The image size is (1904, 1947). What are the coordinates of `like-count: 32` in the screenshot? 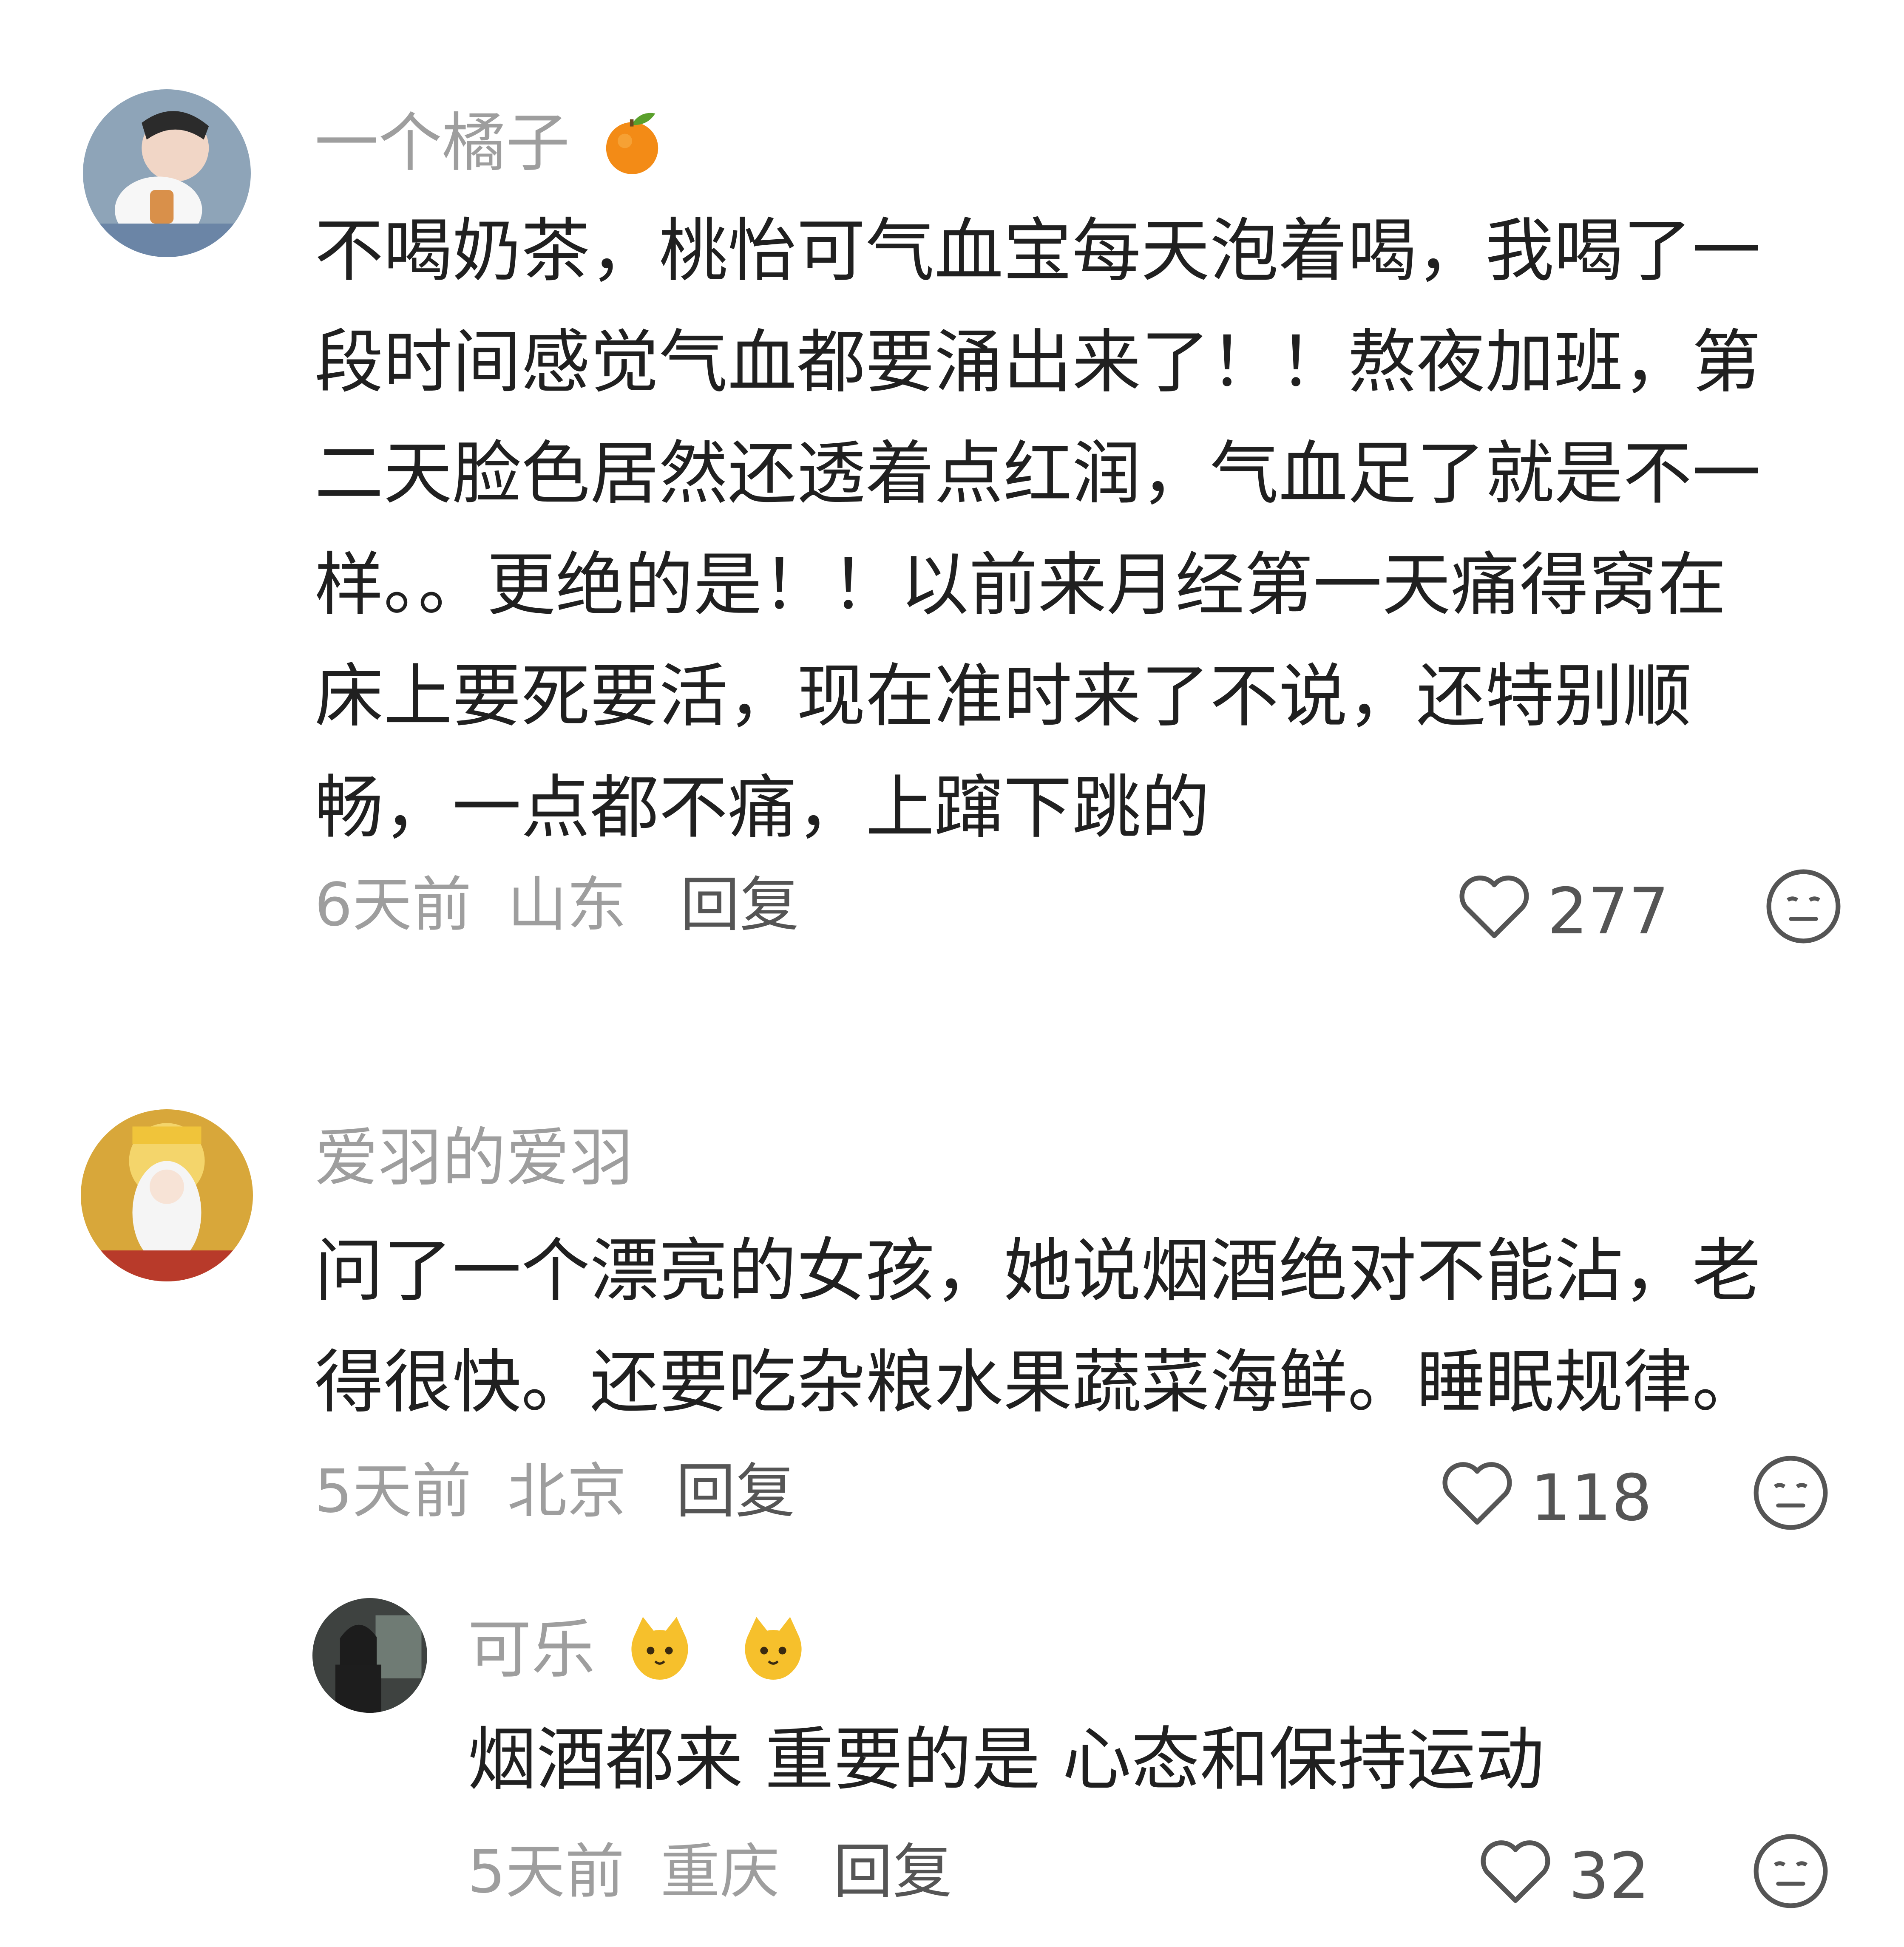 It's located at (1609, 1876).